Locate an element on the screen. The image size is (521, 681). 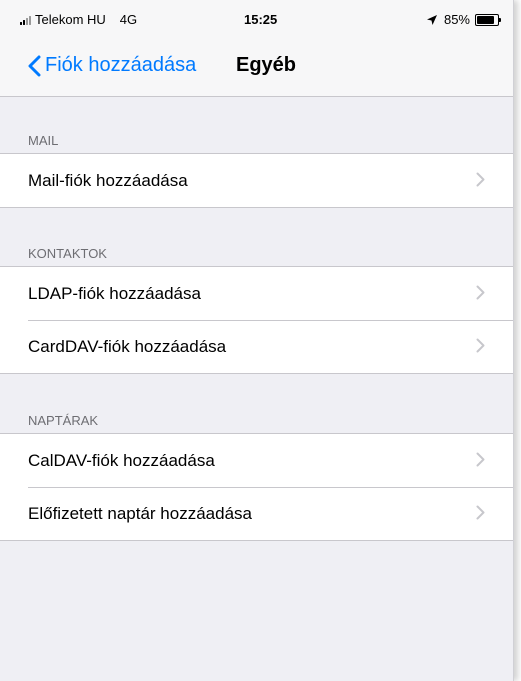
status-left: Telekom HU 4G is located at coordinates (78, 19).